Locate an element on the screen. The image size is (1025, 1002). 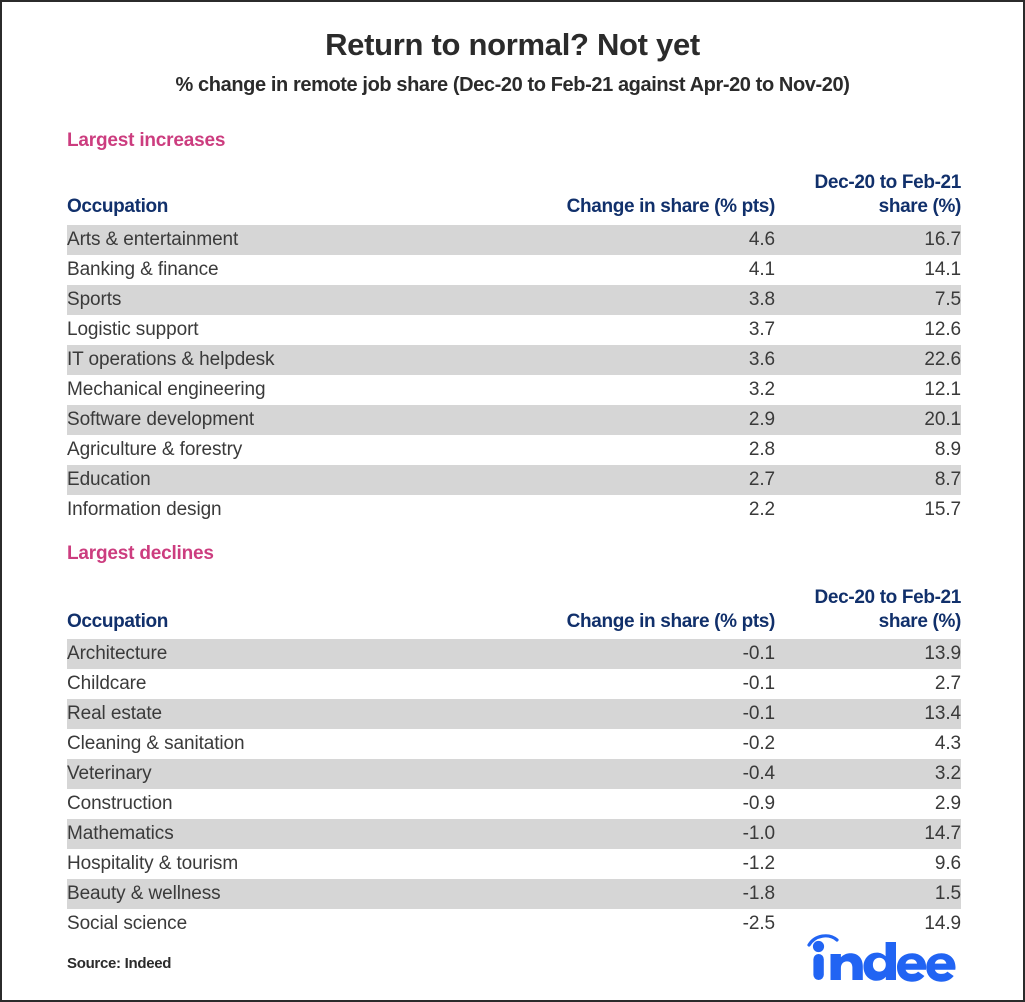
cell-change: -0.2 is located at coordinates (620, 744).